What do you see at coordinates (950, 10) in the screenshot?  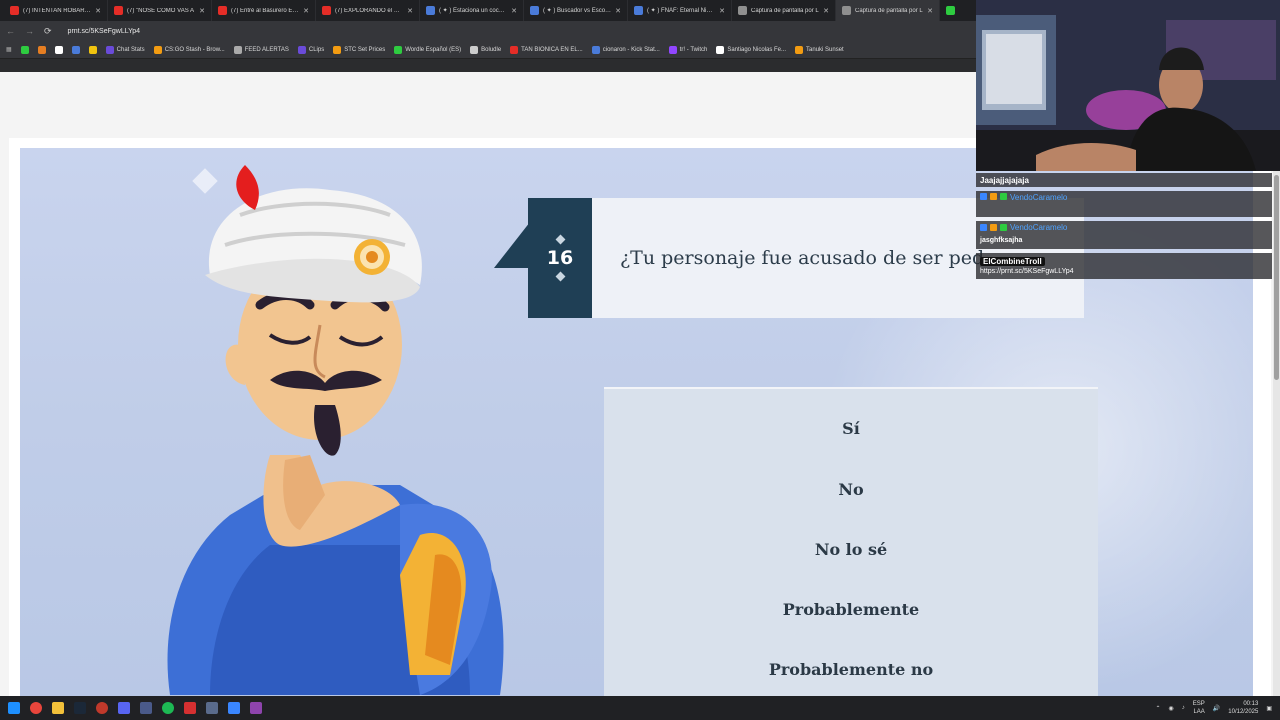 I see `new-tab-icon` at bounding box center [950, 10].